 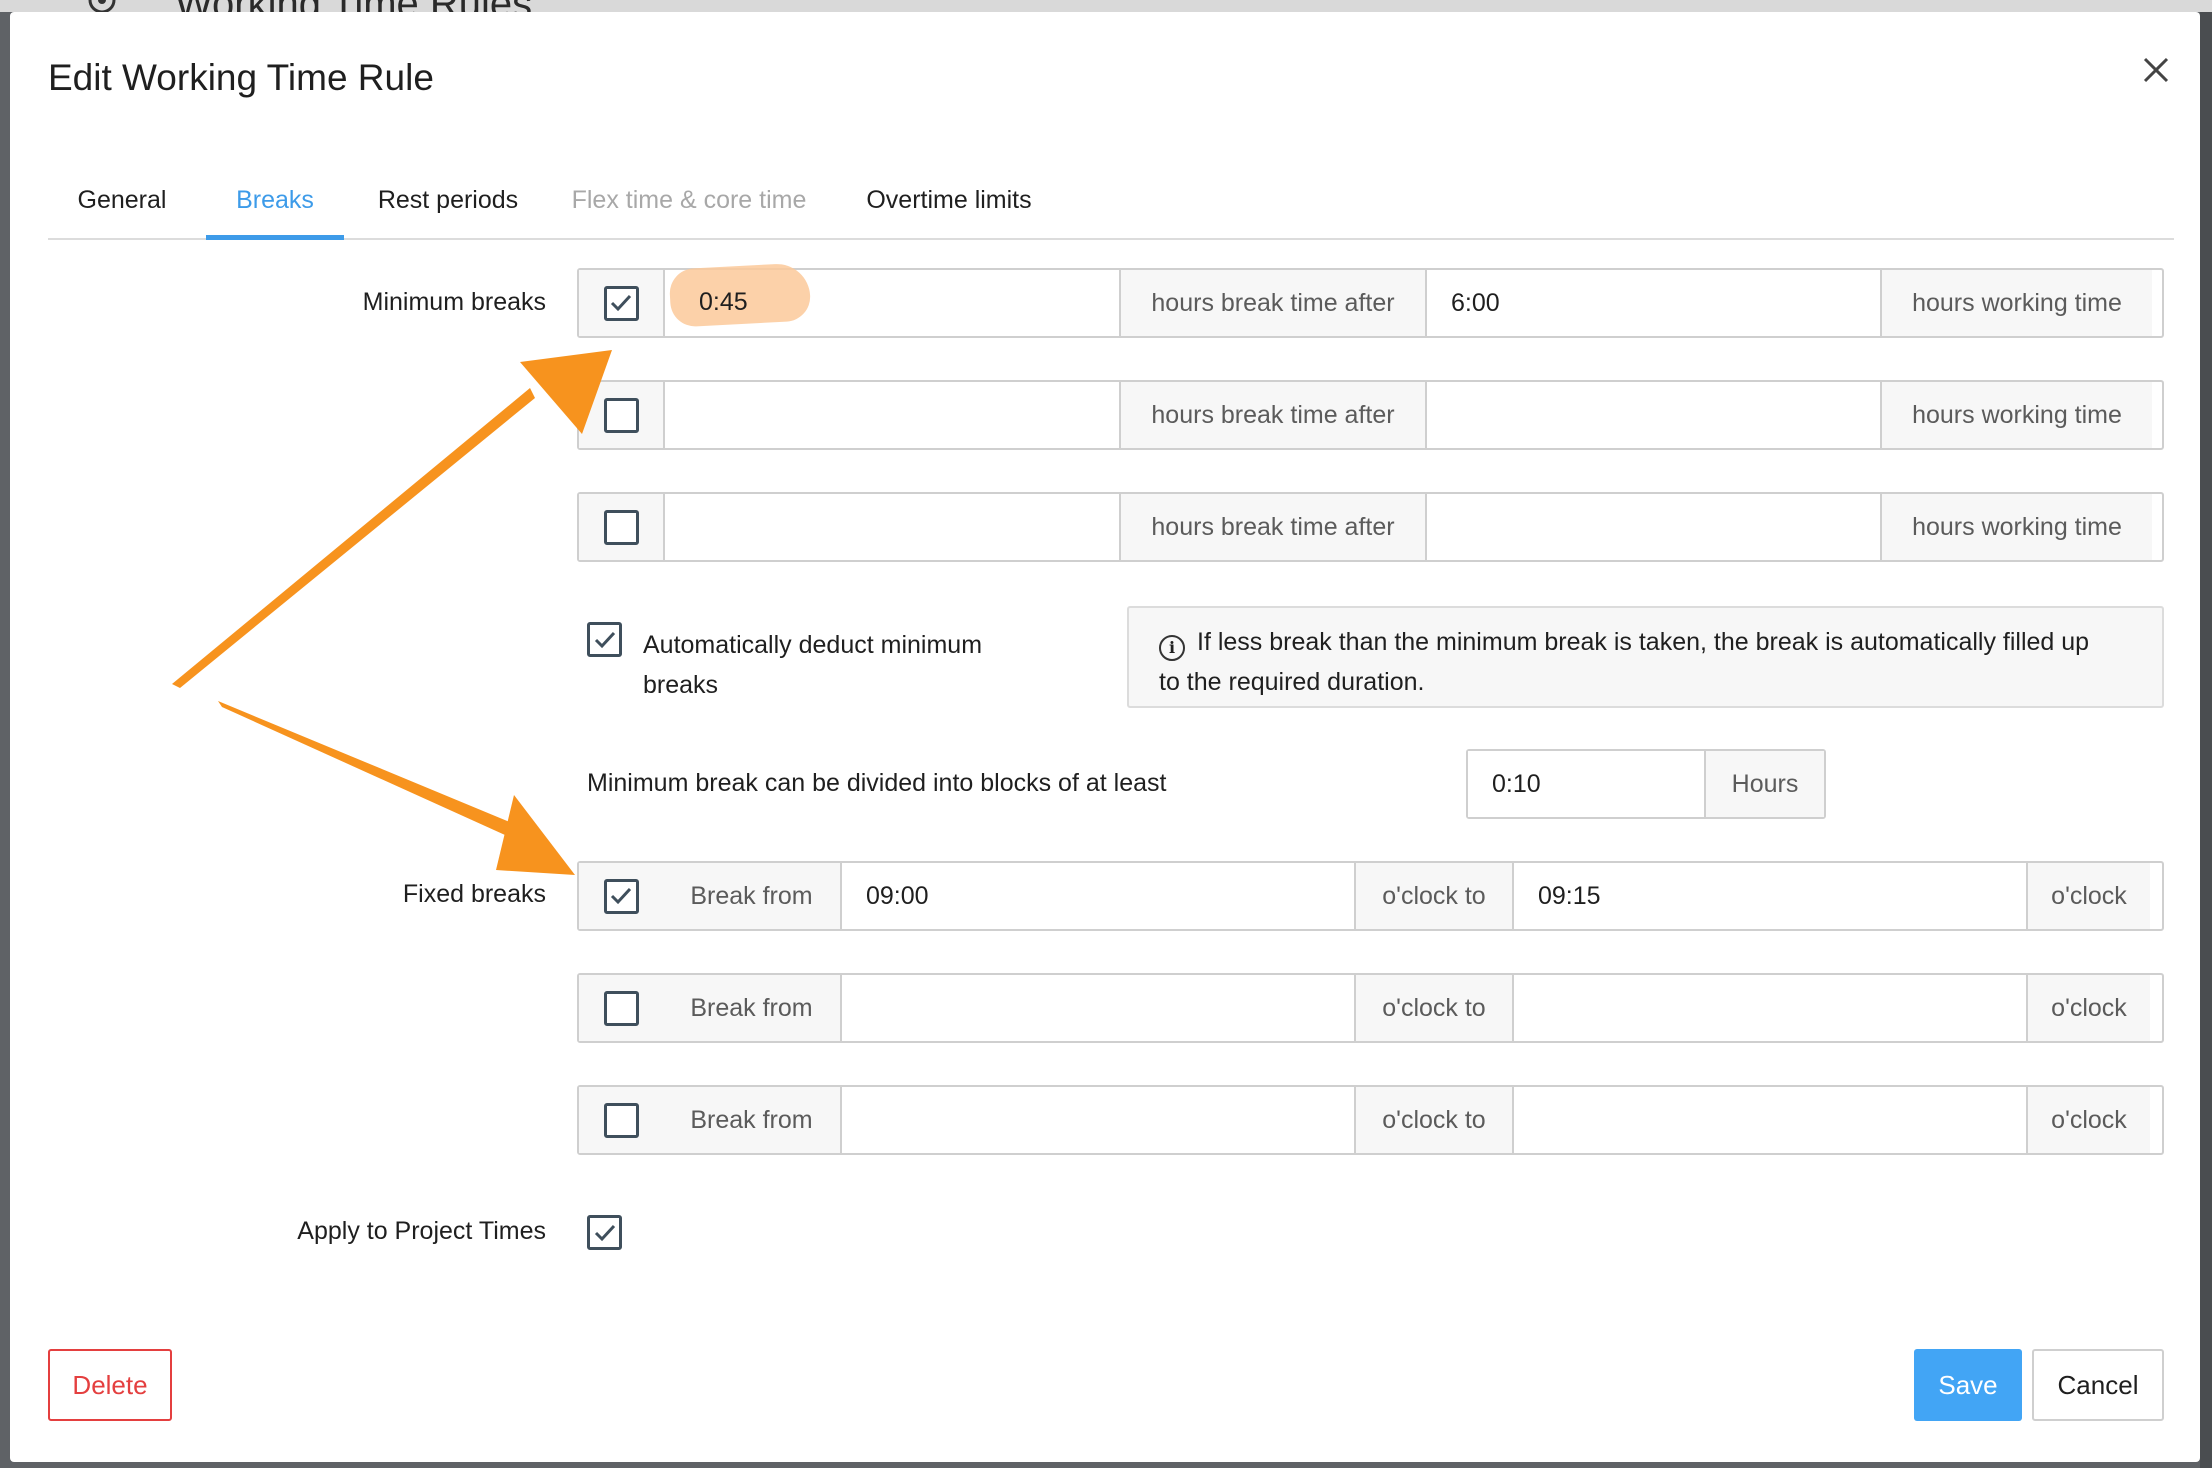 What do you see at coordinates (421, 1231) in the screenshot?
I see `apply-project-label: Apply to Project Times` at bounding box center [421, 1231].